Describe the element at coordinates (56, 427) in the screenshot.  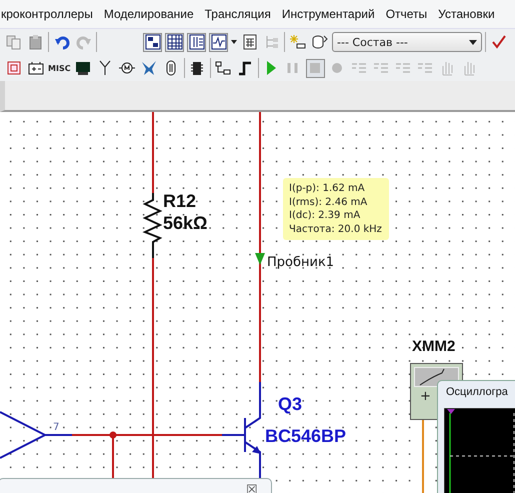
I see `pin-number: 7` at that location.